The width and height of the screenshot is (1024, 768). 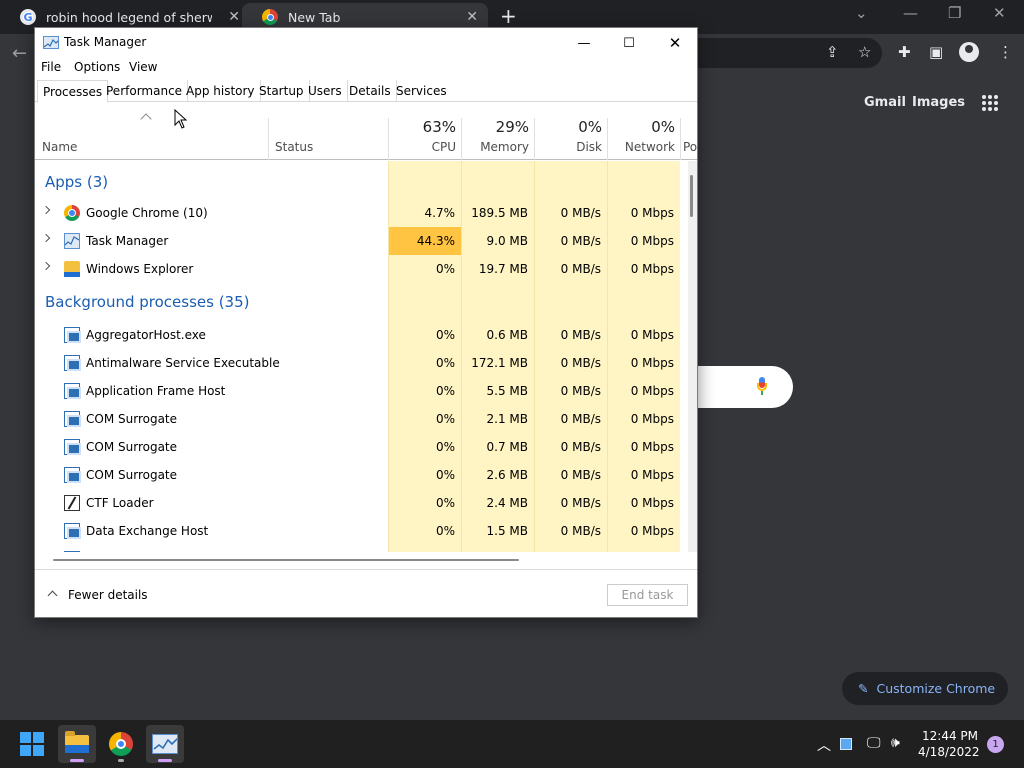 I want to click on memory-cell, so click(x=497, y=180).